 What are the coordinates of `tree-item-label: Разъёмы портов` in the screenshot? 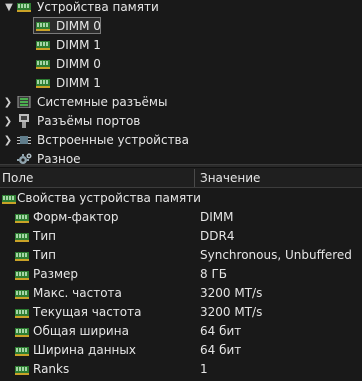 It's located at (89, 121).